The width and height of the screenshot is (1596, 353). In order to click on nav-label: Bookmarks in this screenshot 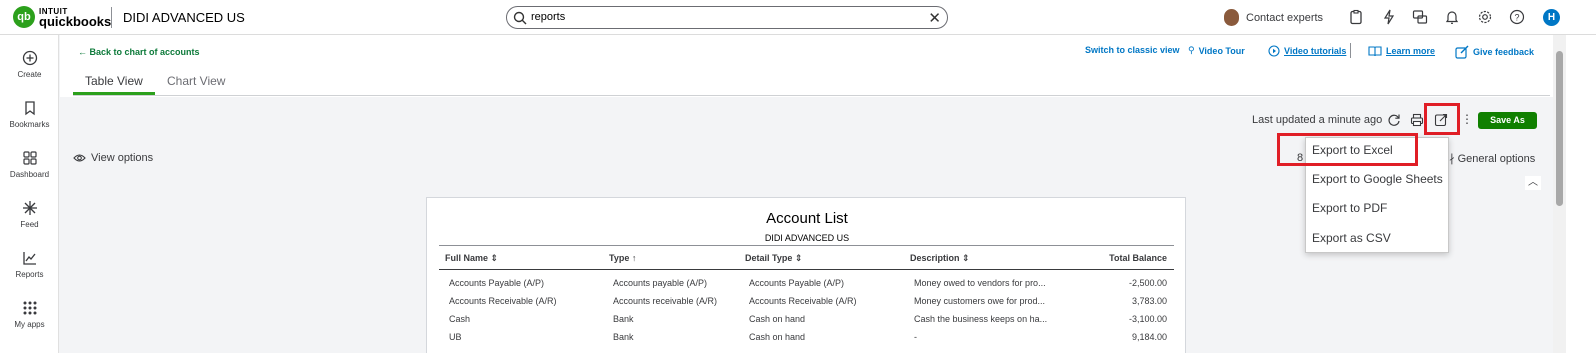, I will do `click(29, 124)`.